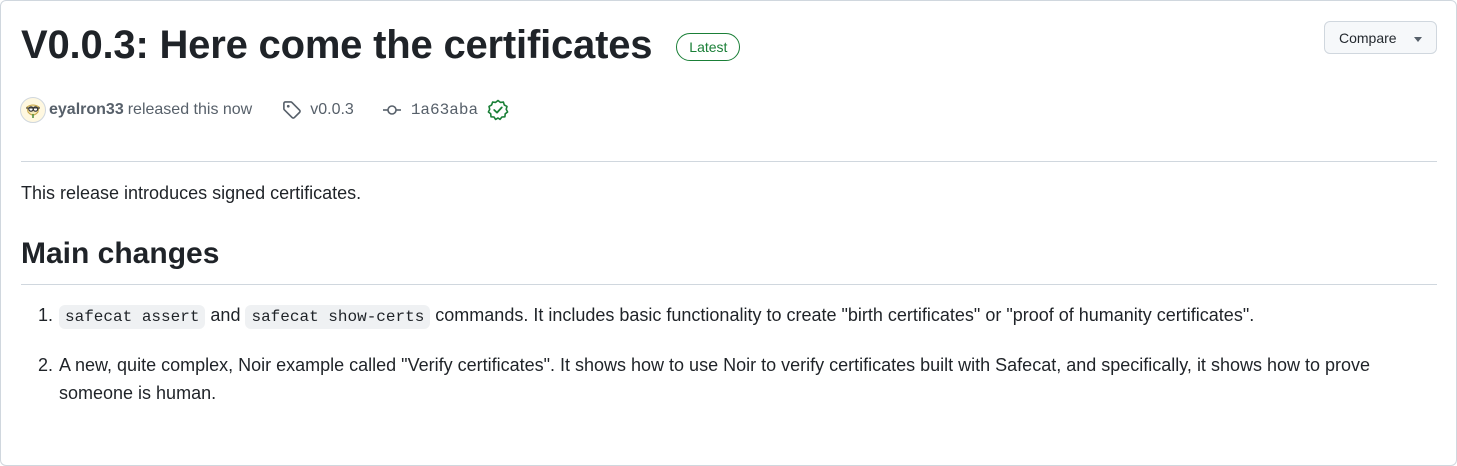  What do you see at coordinates (132, 317) in the screenshot?
I see `inline-code: safecat assert` at bounding box center [132, 317].